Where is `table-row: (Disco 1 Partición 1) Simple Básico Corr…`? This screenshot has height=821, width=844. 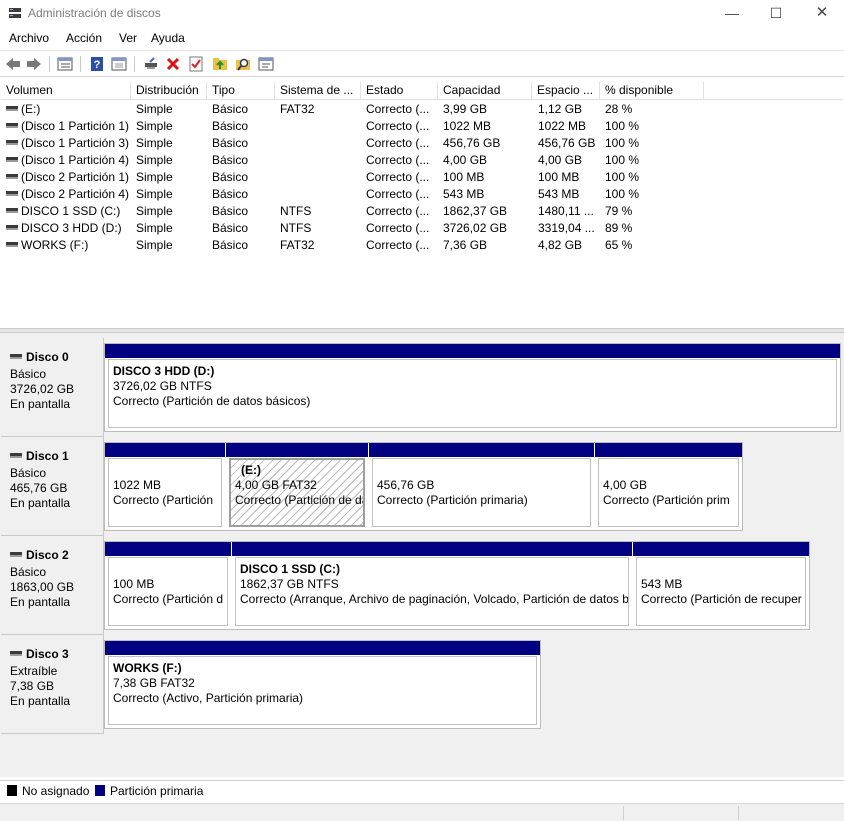
table-row: (Disco 1 Partición 1) Simple Básico Corr… is located at coordinates (422, 126).